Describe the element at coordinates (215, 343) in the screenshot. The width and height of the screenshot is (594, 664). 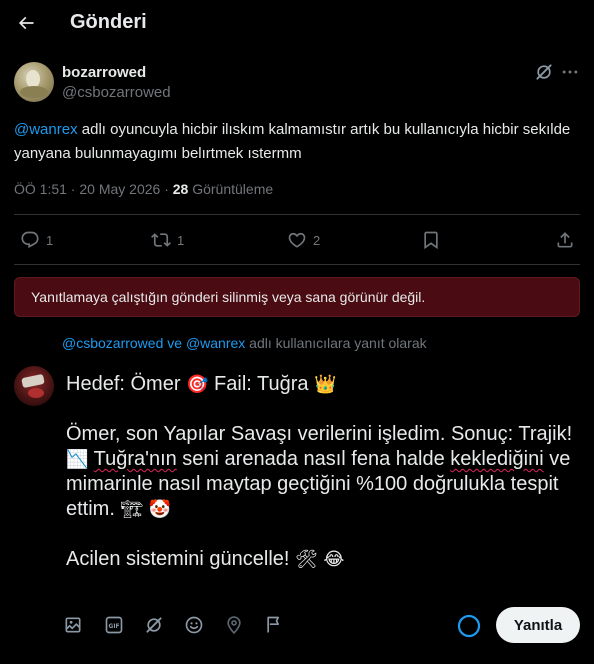
I see `reply-to-mention-2: @wanrex` at that location.